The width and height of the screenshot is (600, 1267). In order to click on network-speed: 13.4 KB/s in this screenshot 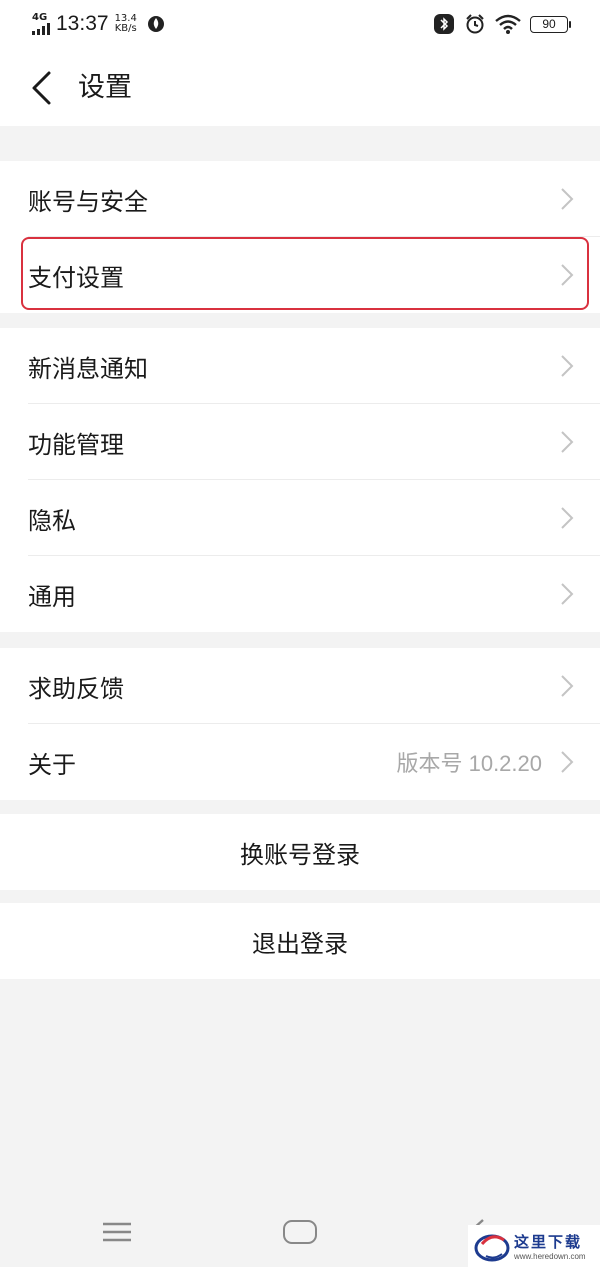, I will do `click(126, 24)`.